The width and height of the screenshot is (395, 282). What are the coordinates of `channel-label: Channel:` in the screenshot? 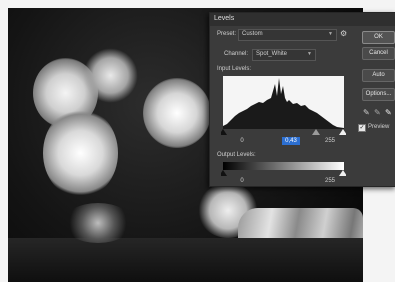 It's located at (236, 54).